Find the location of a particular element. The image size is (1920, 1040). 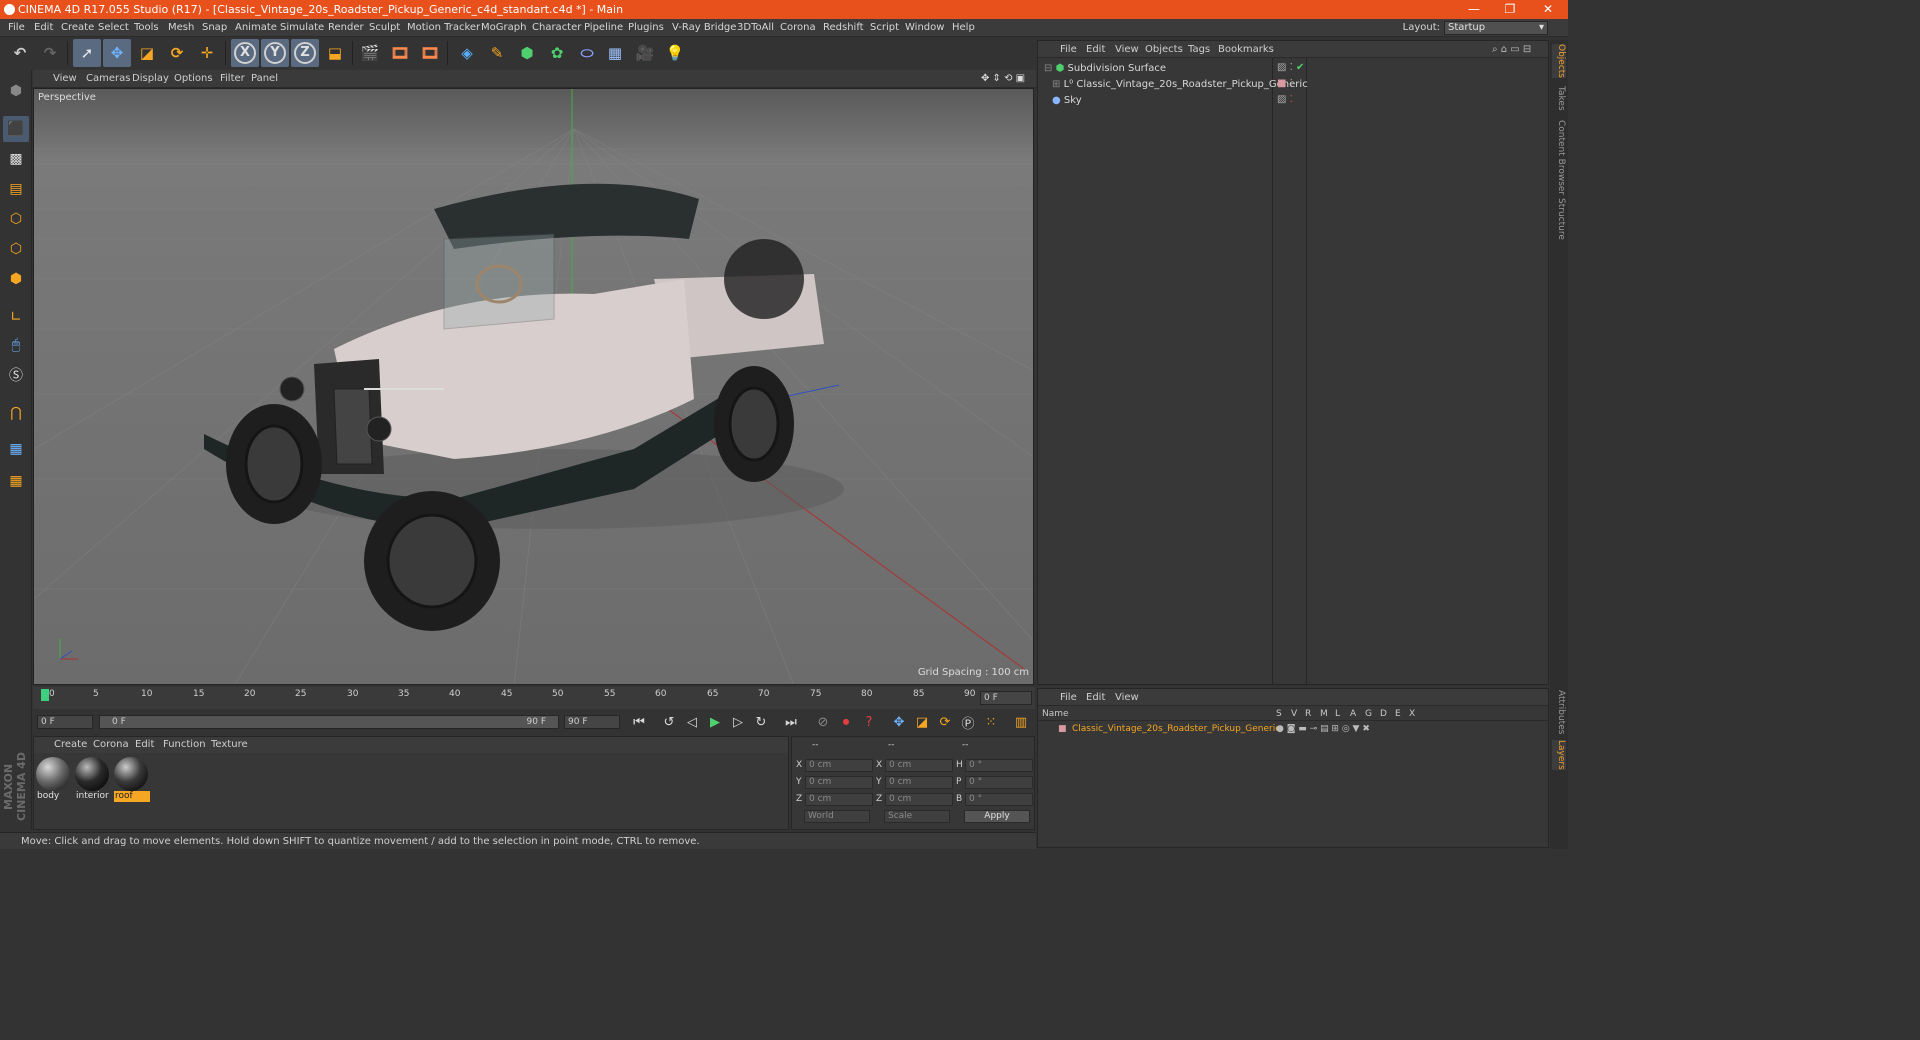

tab-attributes: Attributes is located at coordinates (1559, 712).